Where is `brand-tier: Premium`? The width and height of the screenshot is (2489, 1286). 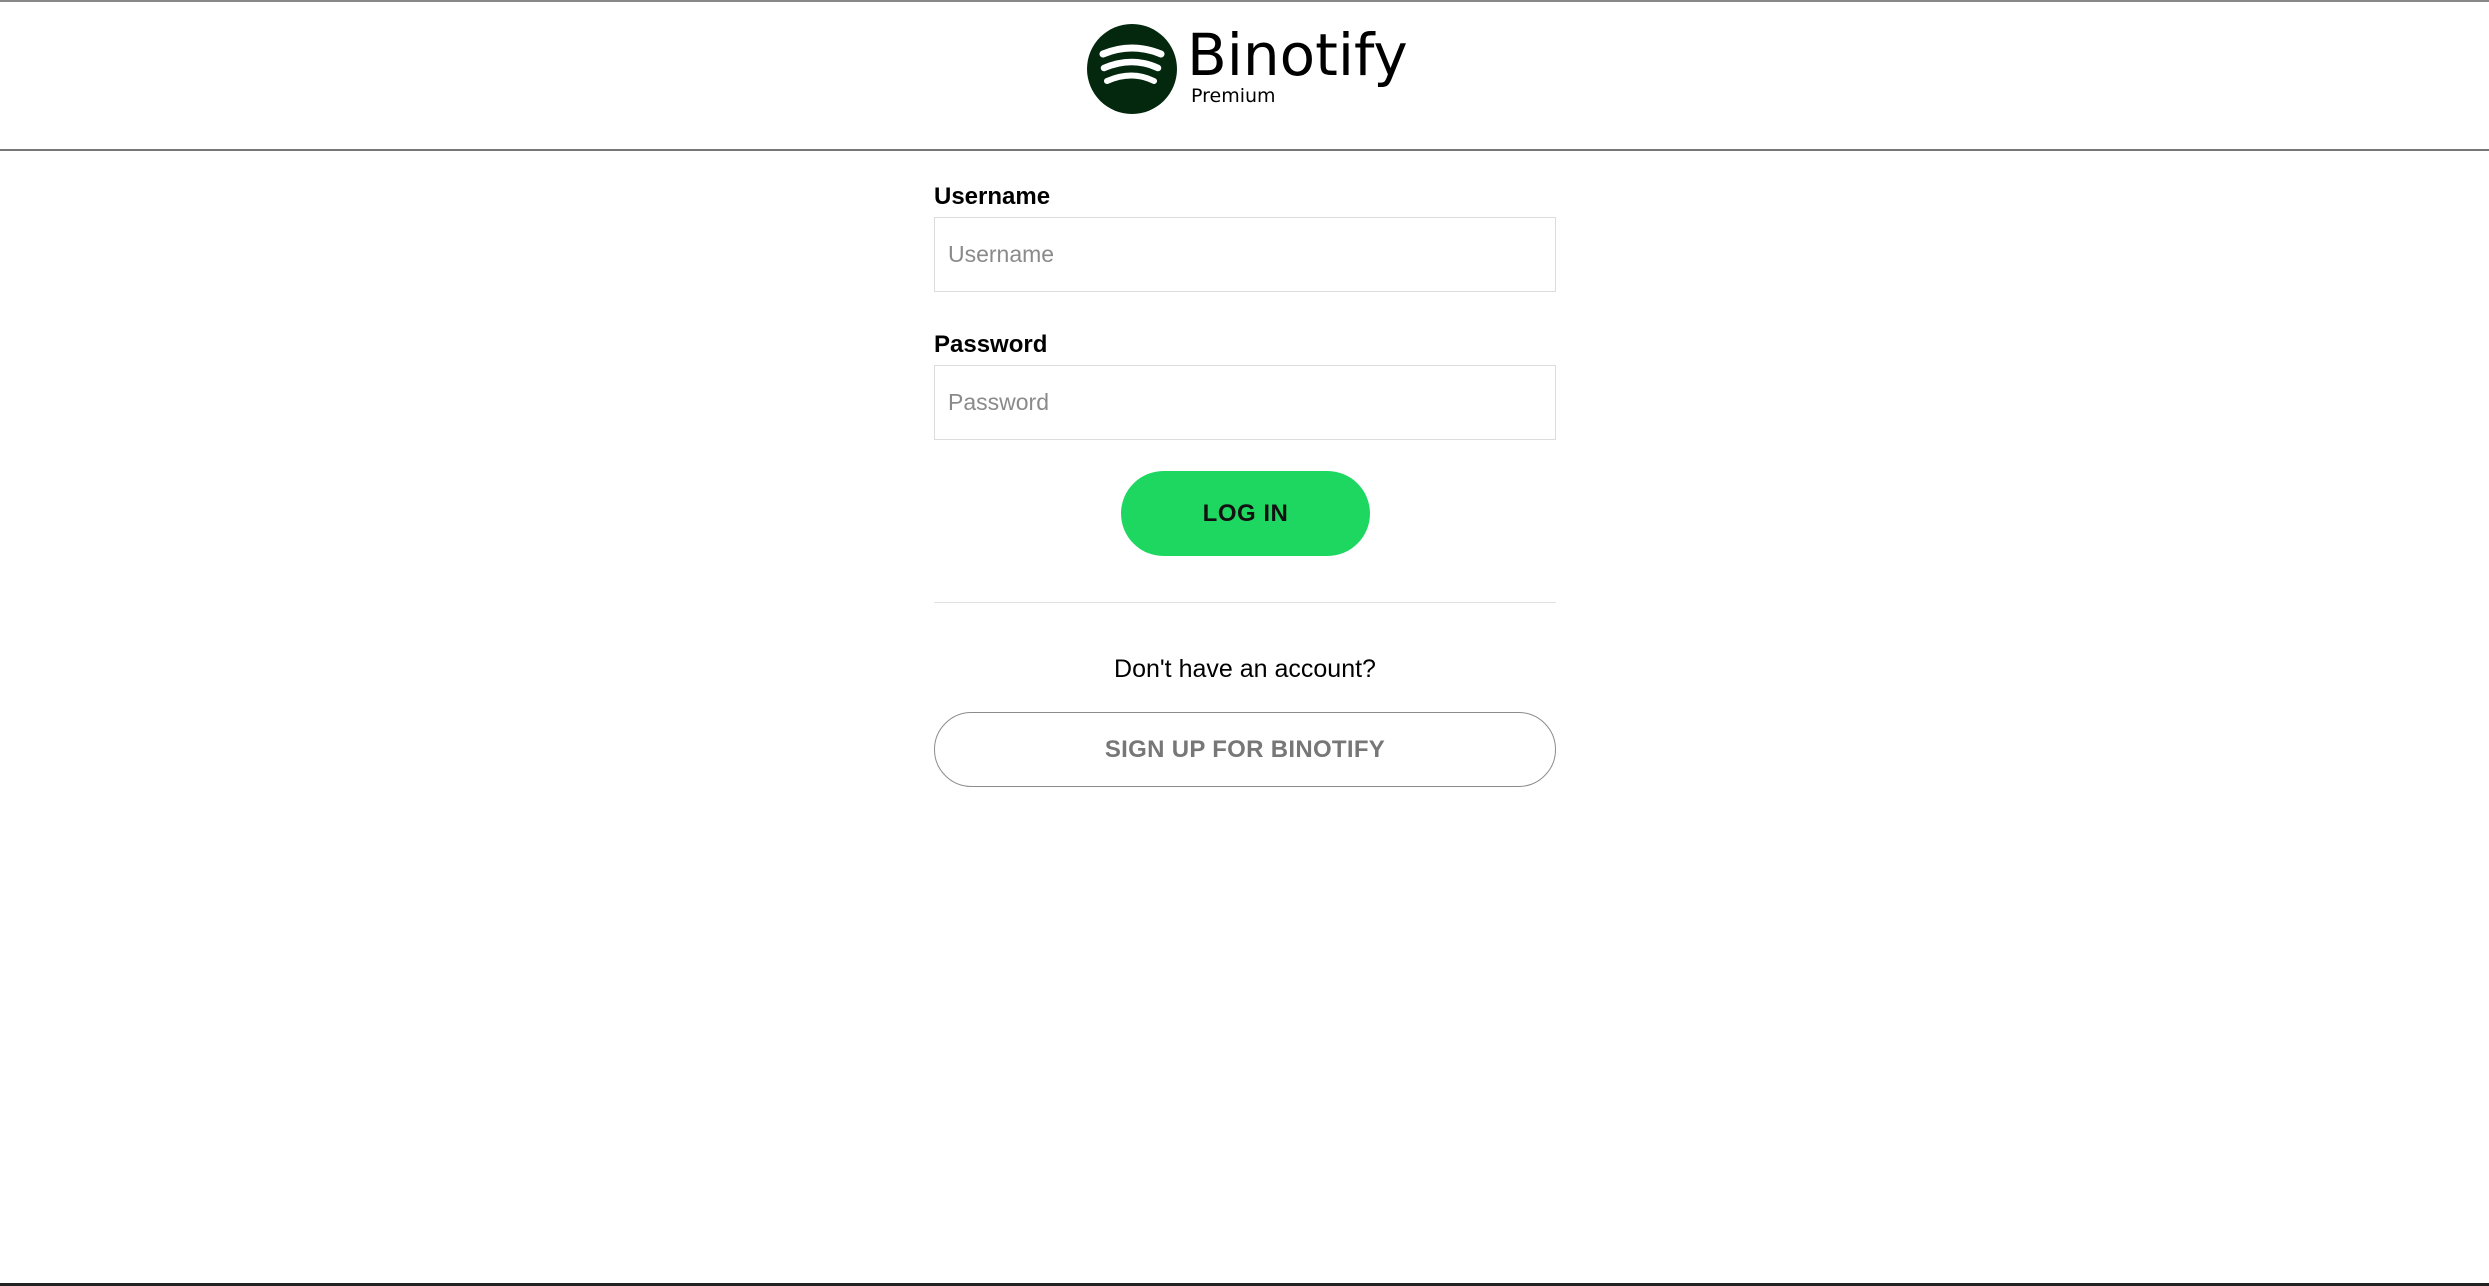 brand-tier: Premium is located at coordinates (1233, 96).